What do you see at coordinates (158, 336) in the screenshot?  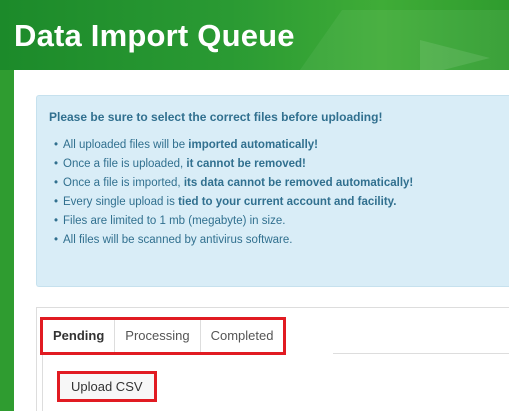 I see `tab-processing: Processing` at bounding box center [158, 336].